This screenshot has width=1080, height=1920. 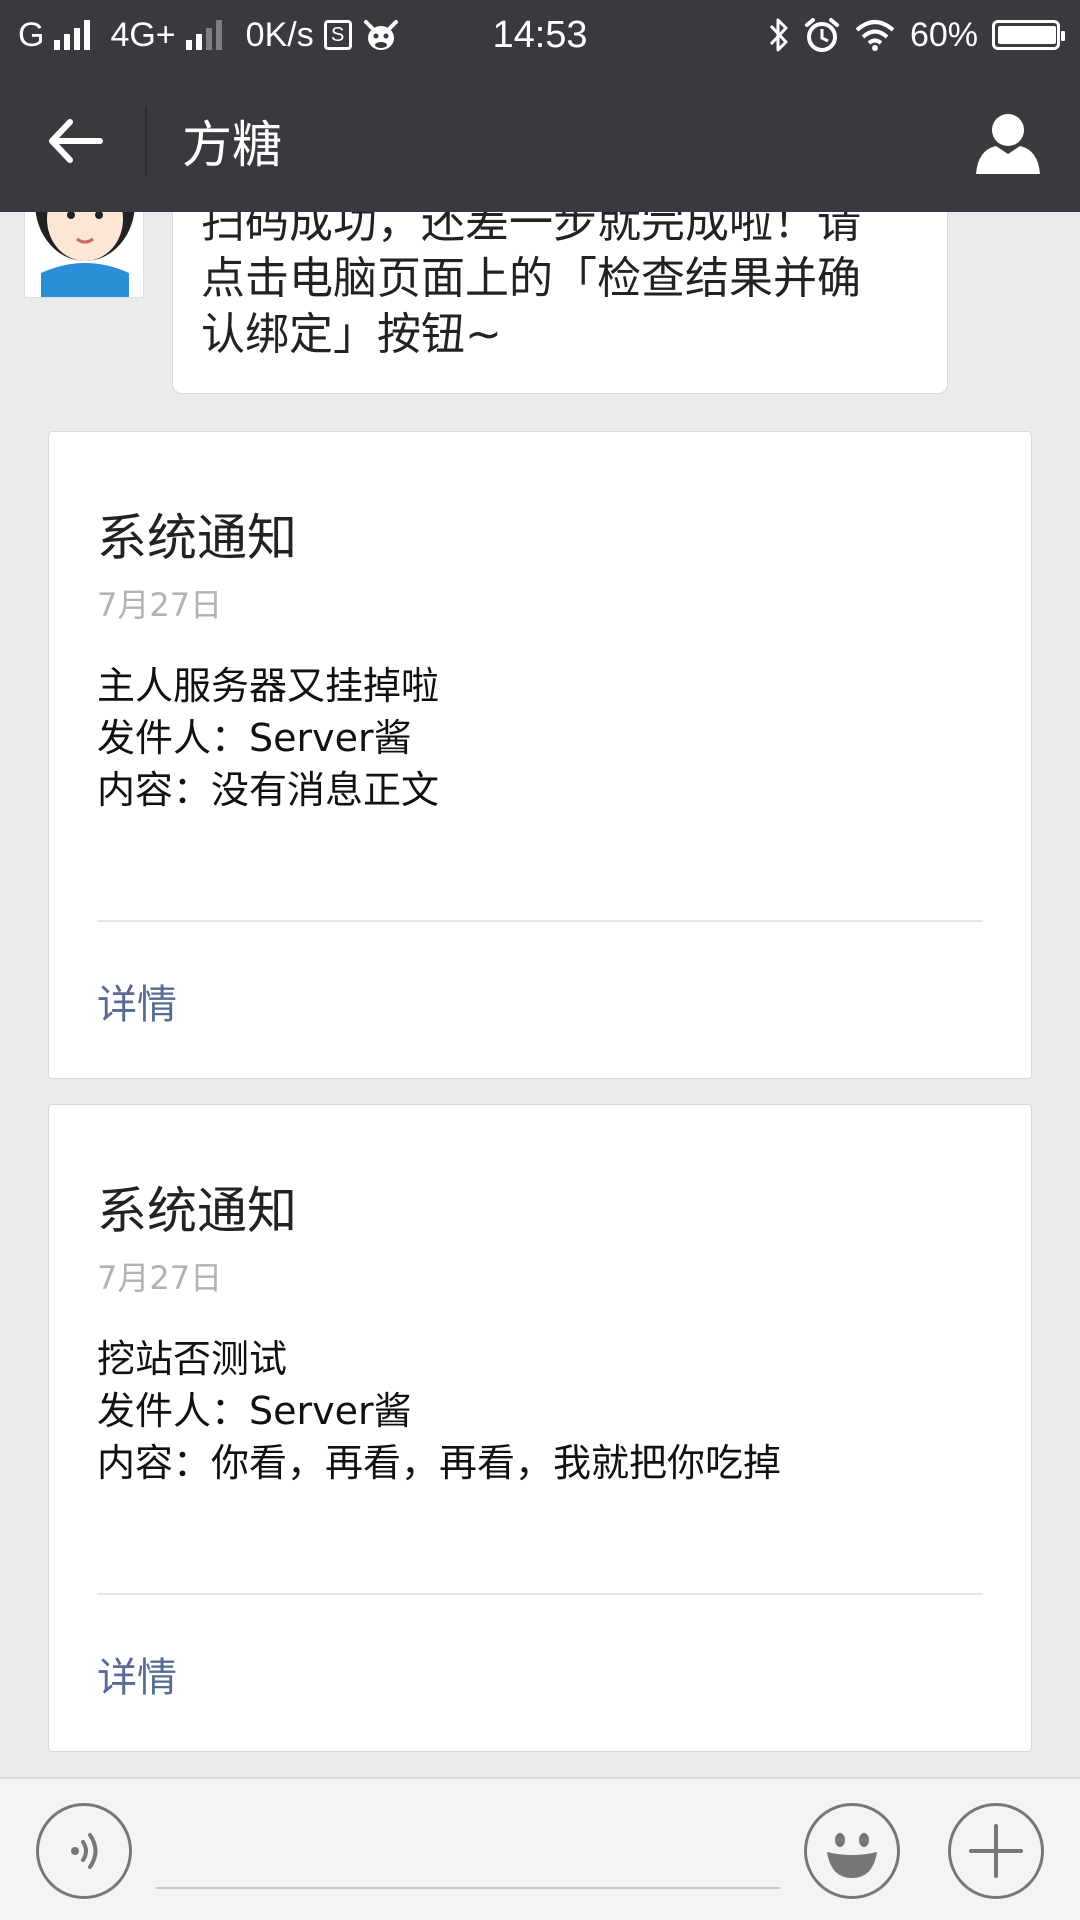 What do you see at coordinates (351, 334) in the screenshot?
I see `bubble-line-3: 认绑定」按钮~` at bounding box center [351, 334].